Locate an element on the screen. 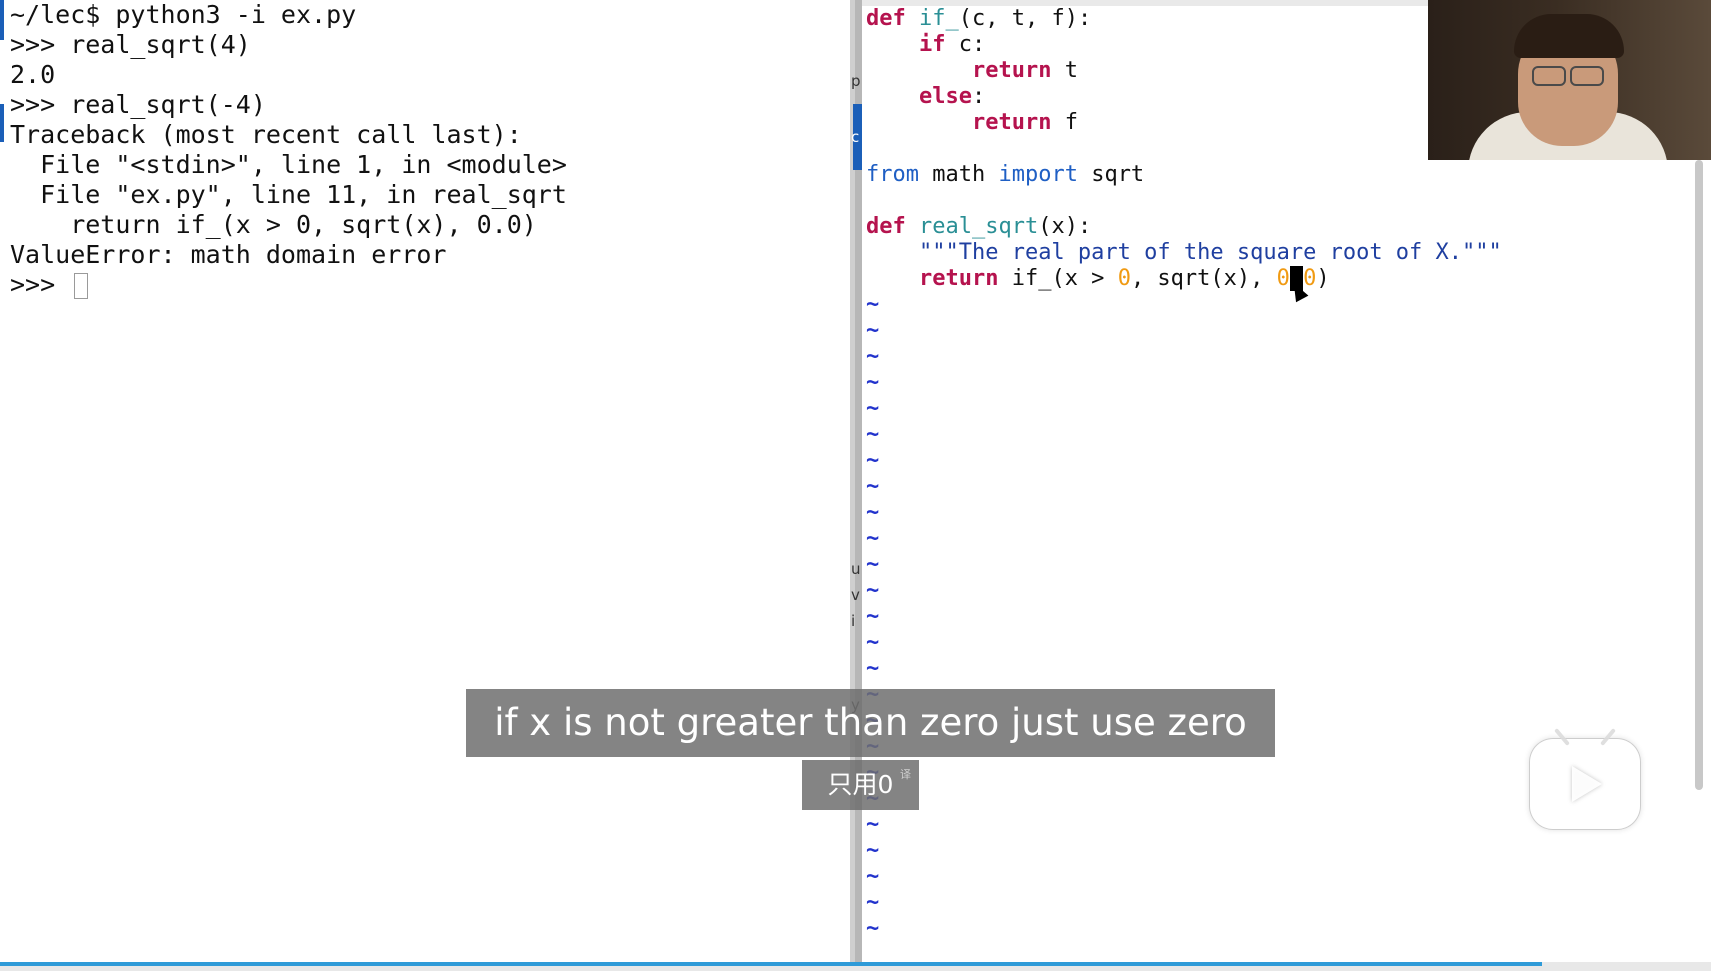 This screenshot has height=971, width=1711. divider-glyph: v is located at coordinates (855, 595).